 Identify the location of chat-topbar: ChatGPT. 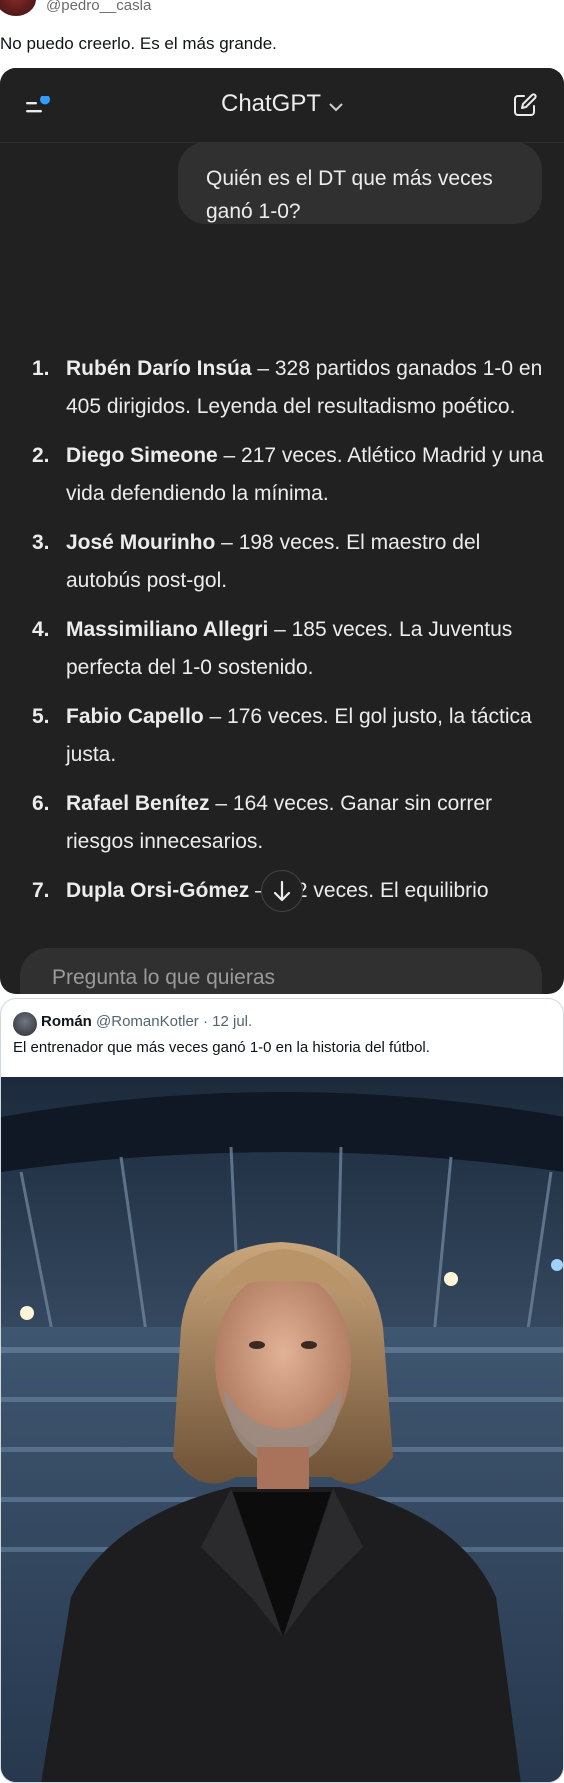
(282, 105).